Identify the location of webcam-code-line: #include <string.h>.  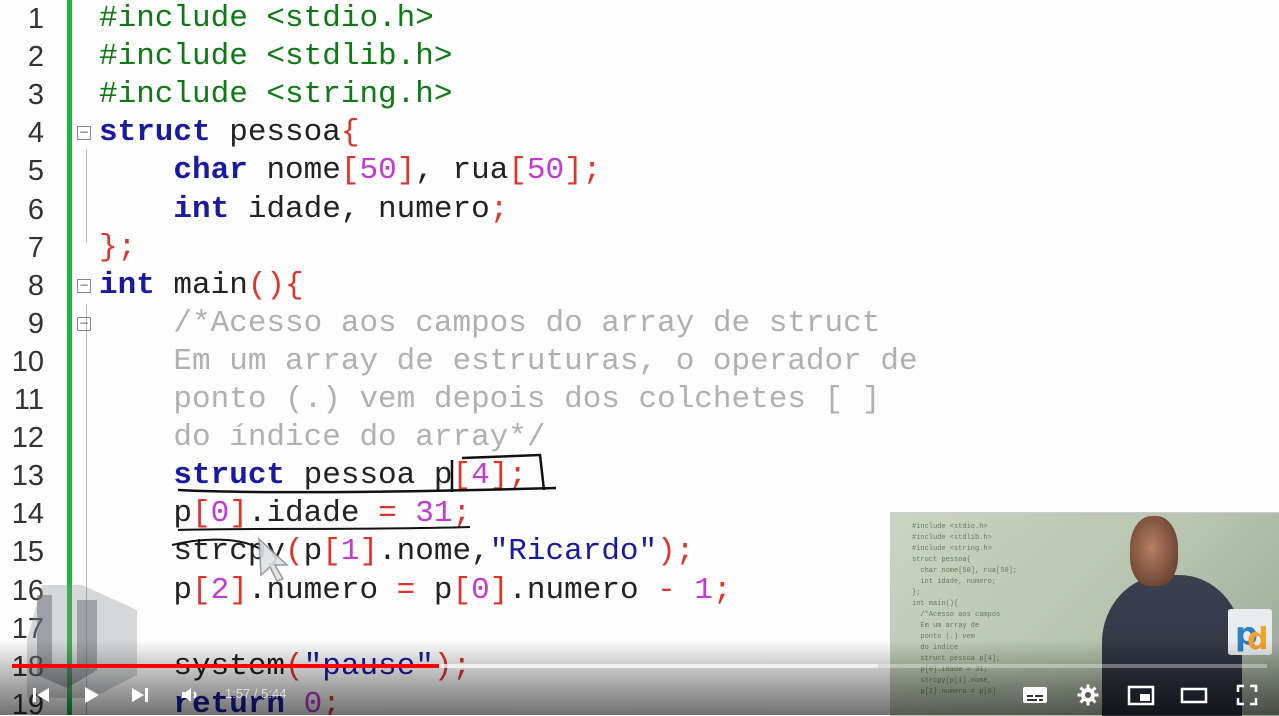
(952, 549).